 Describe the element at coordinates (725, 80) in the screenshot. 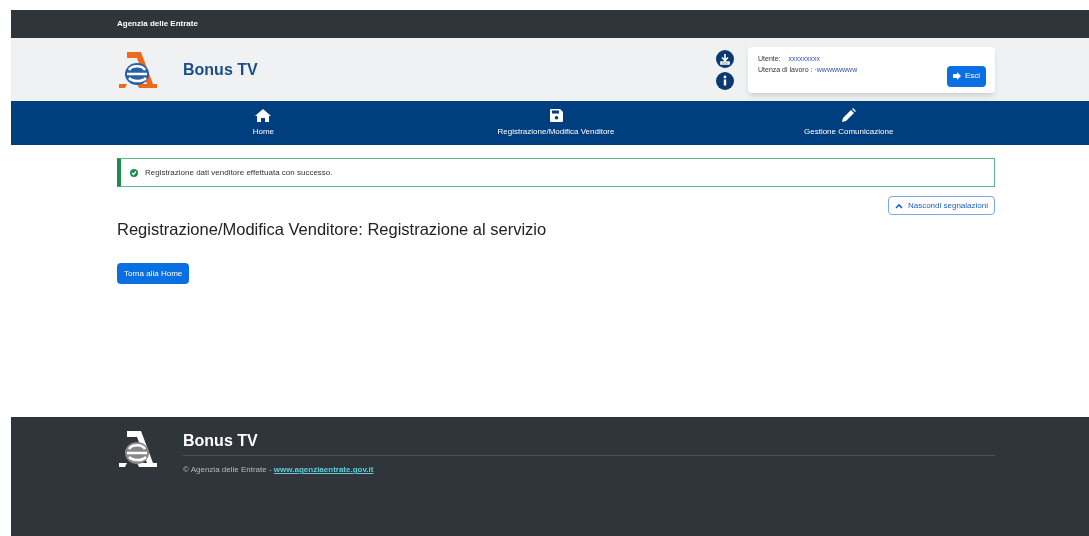

I see `info-icon` at that location.